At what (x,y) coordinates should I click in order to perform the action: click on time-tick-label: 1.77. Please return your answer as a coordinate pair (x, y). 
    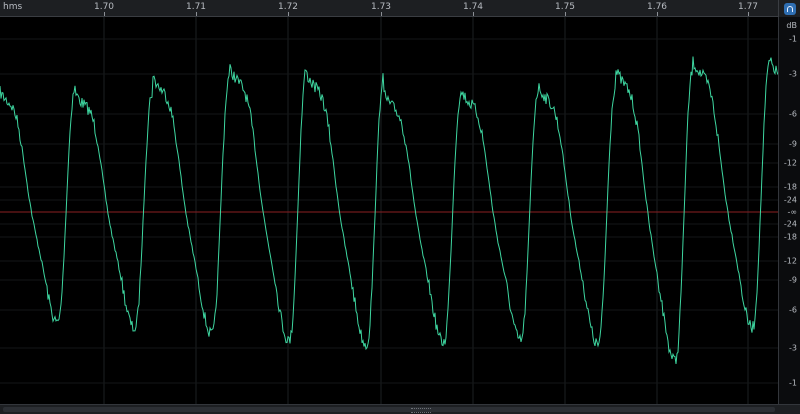
    Looking at the image, I should click on (748, 7).